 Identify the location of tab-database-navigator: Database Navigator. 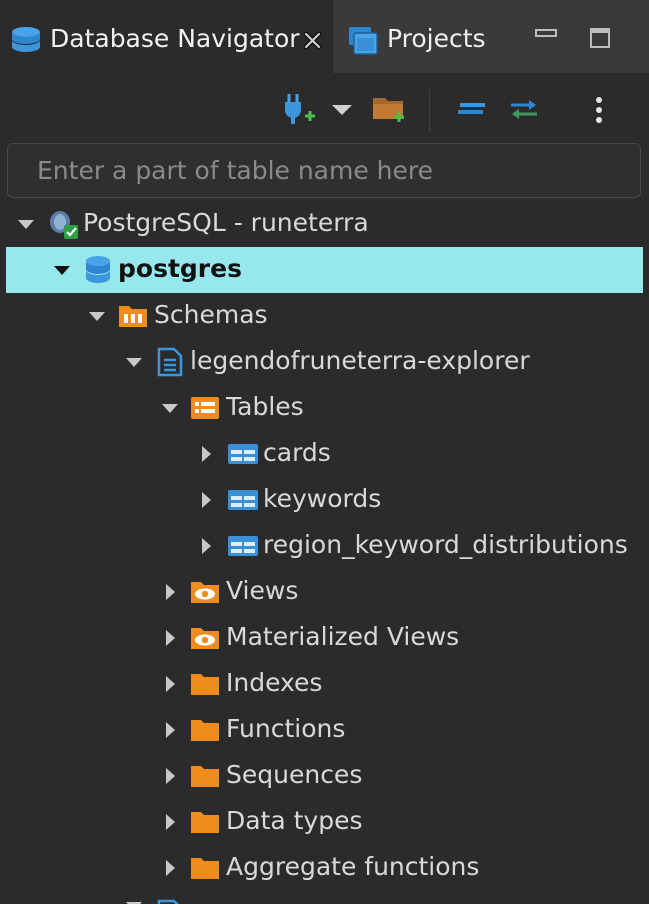
(166, 36).